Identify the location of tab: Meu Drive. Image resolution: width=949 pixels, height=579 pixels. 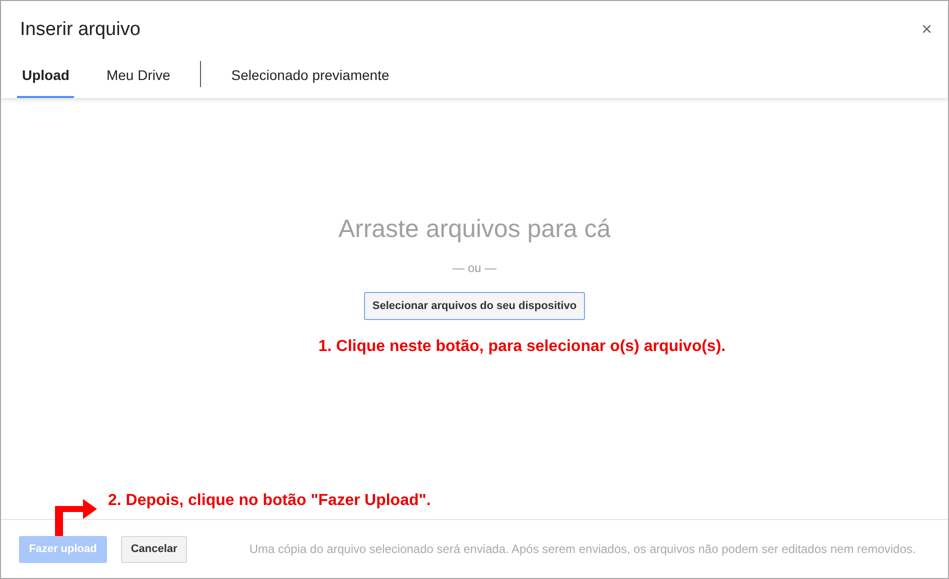
(138, 77).